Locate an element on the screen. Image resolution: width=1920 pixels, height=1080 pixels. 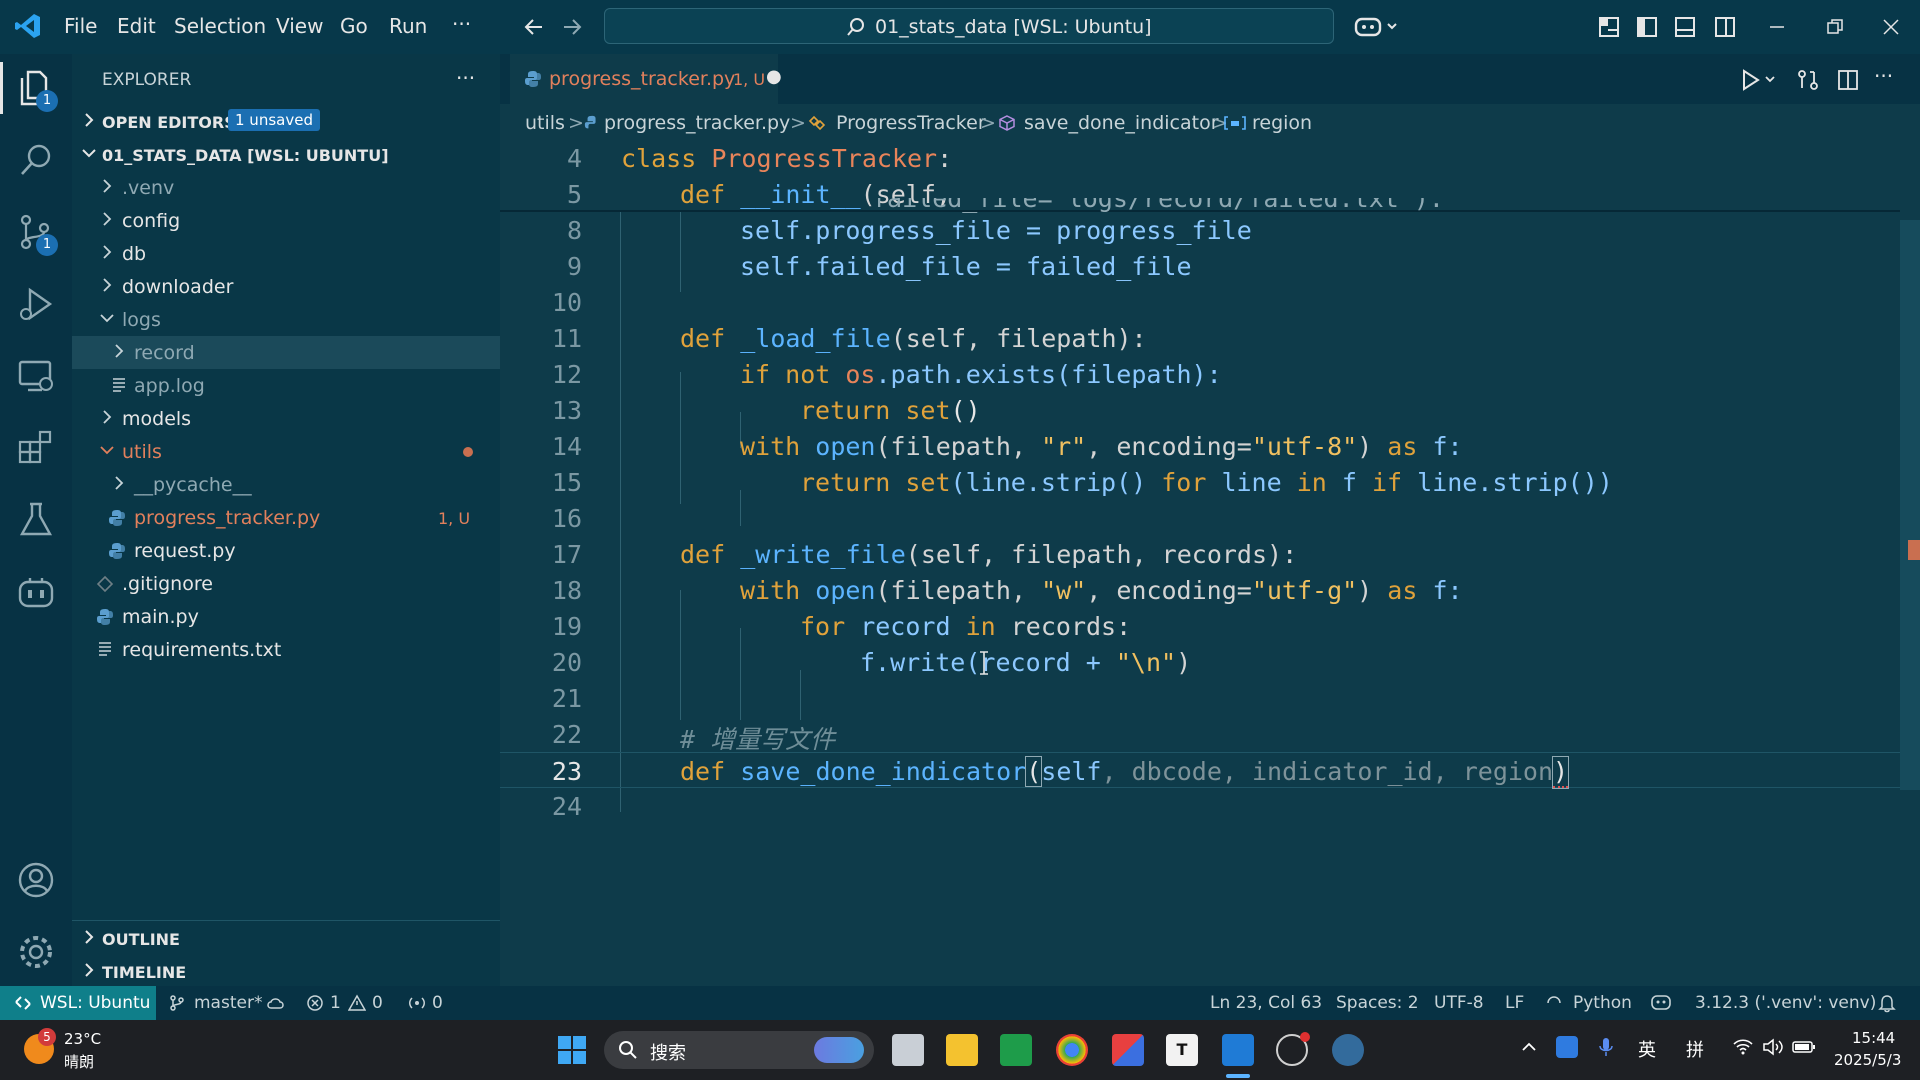
chevron-up-icon is located at coordinates (1529, 1047).